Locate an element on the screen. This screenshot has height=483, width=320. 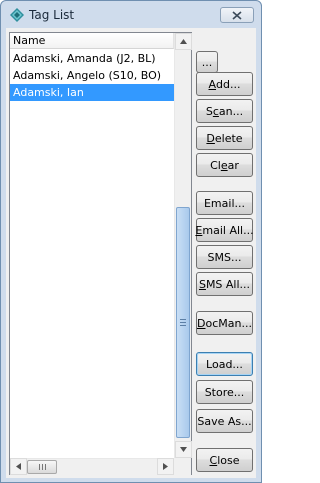
title-bar: Tag List is located at coordinates (131, 15).